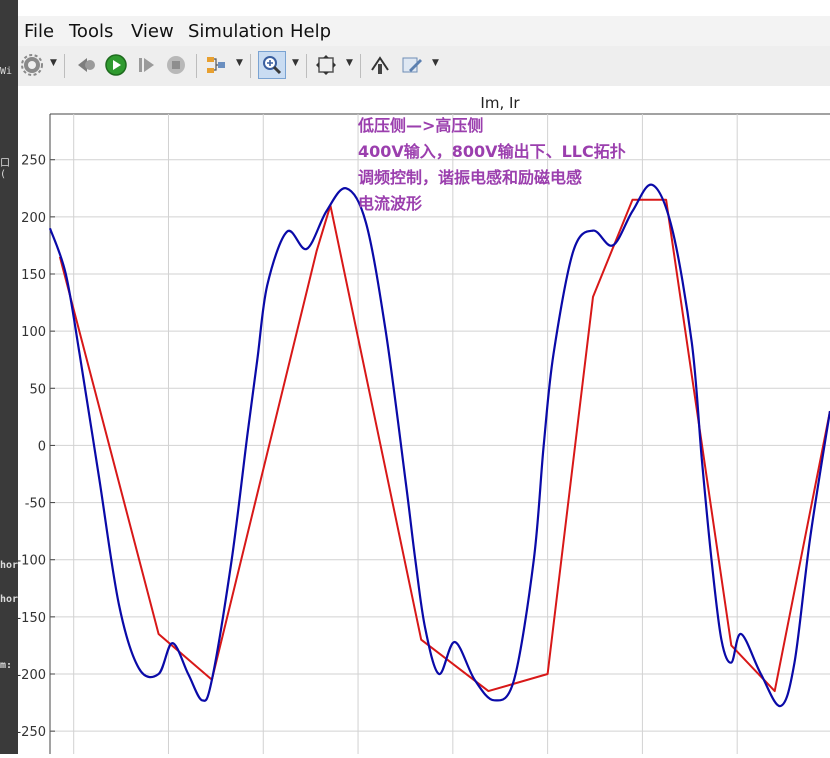 The width and height of the screenshot is (830, 758). What do you see at coordinates (91, 31) in the screenshot?
I see `menu-tools: Tools` at bounding box center [91, 31].